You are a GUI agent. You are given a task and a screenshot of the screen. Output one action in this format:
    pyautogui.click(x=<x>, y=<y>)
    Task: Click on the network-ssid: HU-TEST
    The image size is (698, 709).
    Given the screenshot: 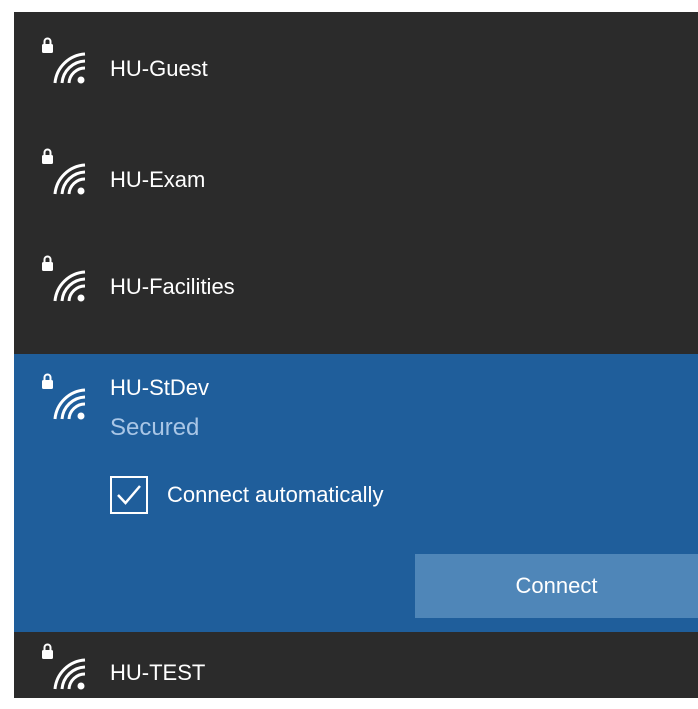 What is the action you would take?
    pyautogui.click(x=158, y=672)
    